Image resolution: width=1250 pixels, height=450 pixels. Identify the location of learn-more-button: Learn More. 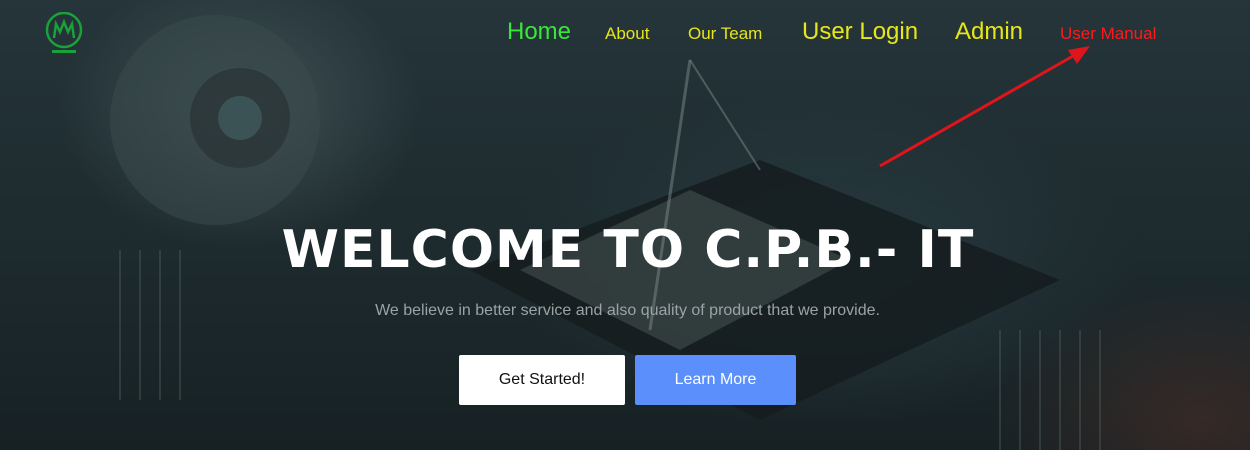
(715, 380).